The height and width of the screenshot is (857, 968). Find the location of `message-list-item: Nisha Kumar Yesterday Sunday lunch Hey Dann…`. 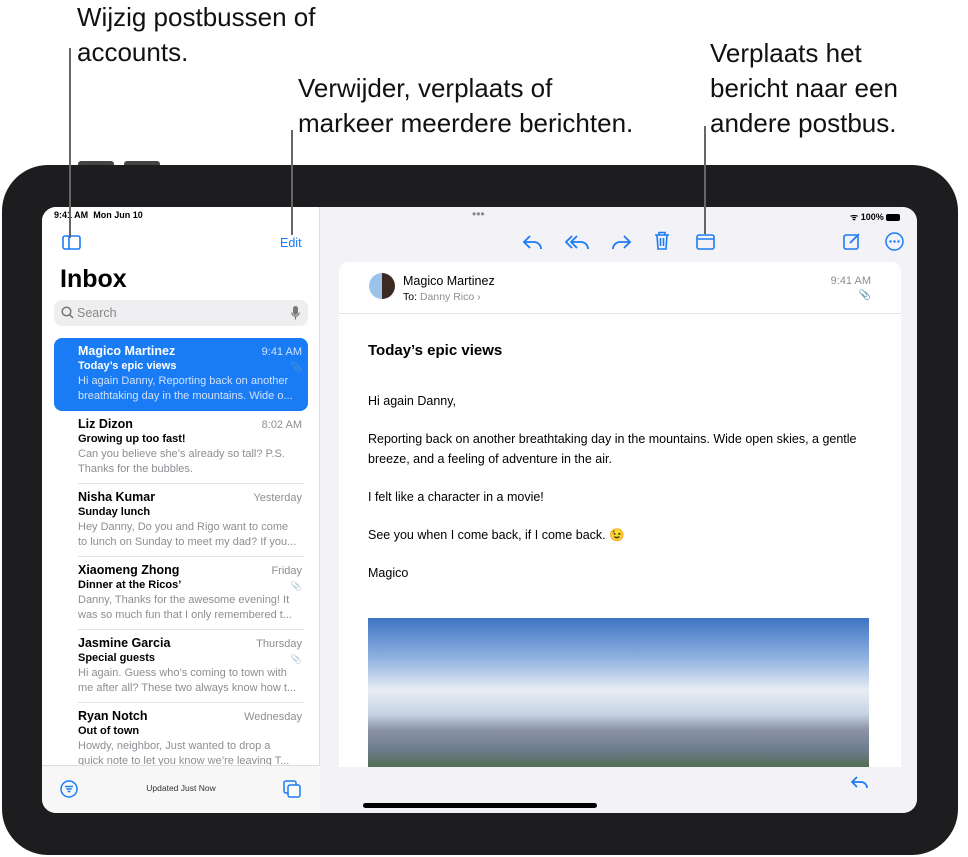

message-list-item: Nisha Kumar Yesterday Sunday lunch Hey Dann… is located at coordinates (181, 520).